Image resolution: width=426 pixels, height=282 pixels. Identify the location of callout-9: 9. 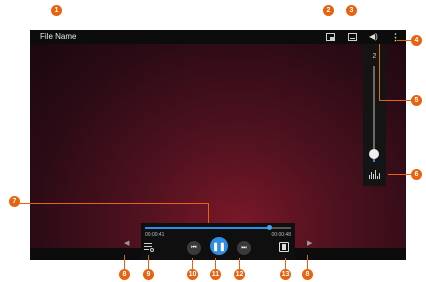
(148, 274).